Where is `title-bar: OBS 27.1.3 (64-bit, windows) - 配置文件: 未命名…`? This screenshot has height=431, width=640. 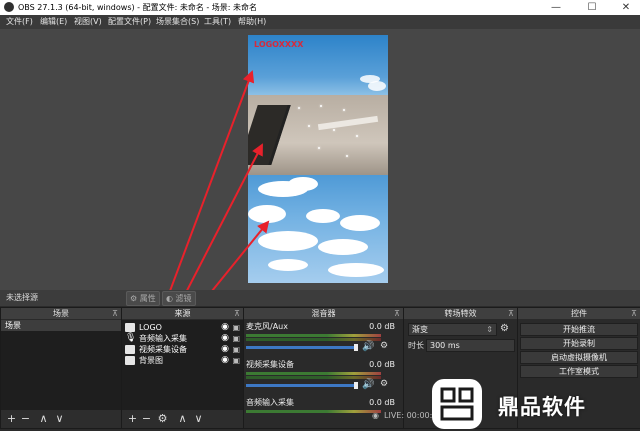 title-bar: OBS 27.1.3 (64-bit, windows) - 配置文件: 未命名… is located at coordinates (320, 7).